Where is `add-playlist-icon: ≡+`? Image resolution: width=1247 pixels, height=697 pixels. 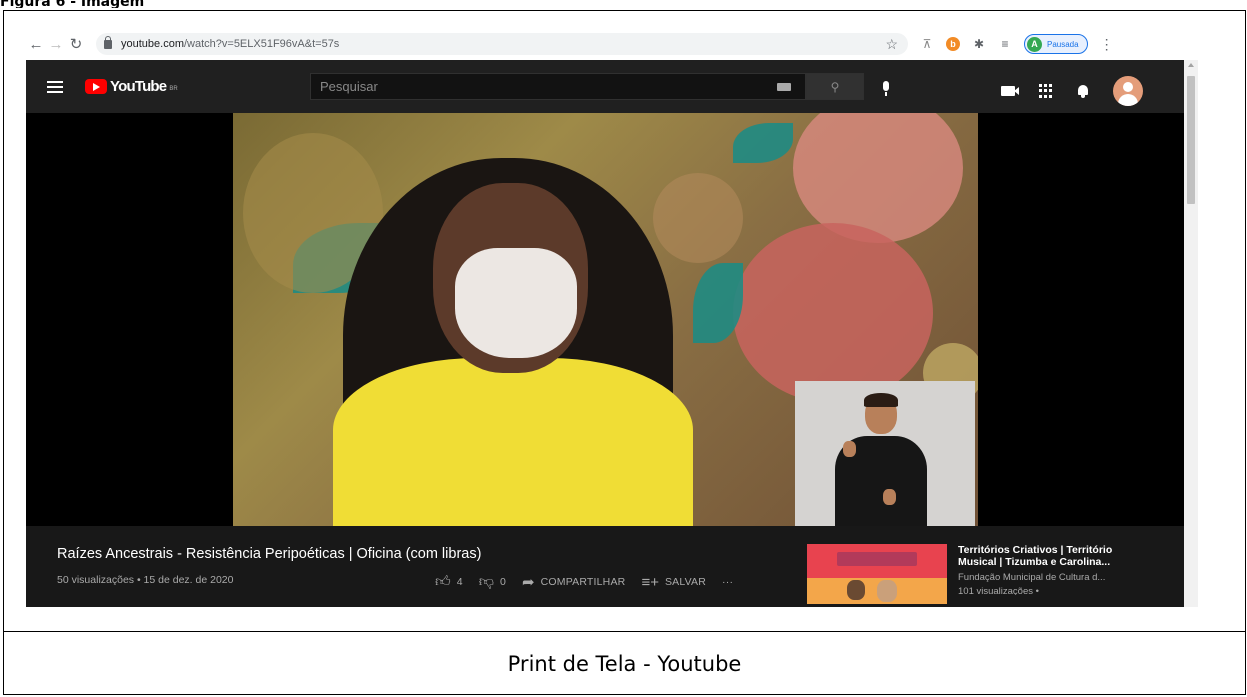 add-playlist-icon: ≡+ is located at coordinates (650, 582).